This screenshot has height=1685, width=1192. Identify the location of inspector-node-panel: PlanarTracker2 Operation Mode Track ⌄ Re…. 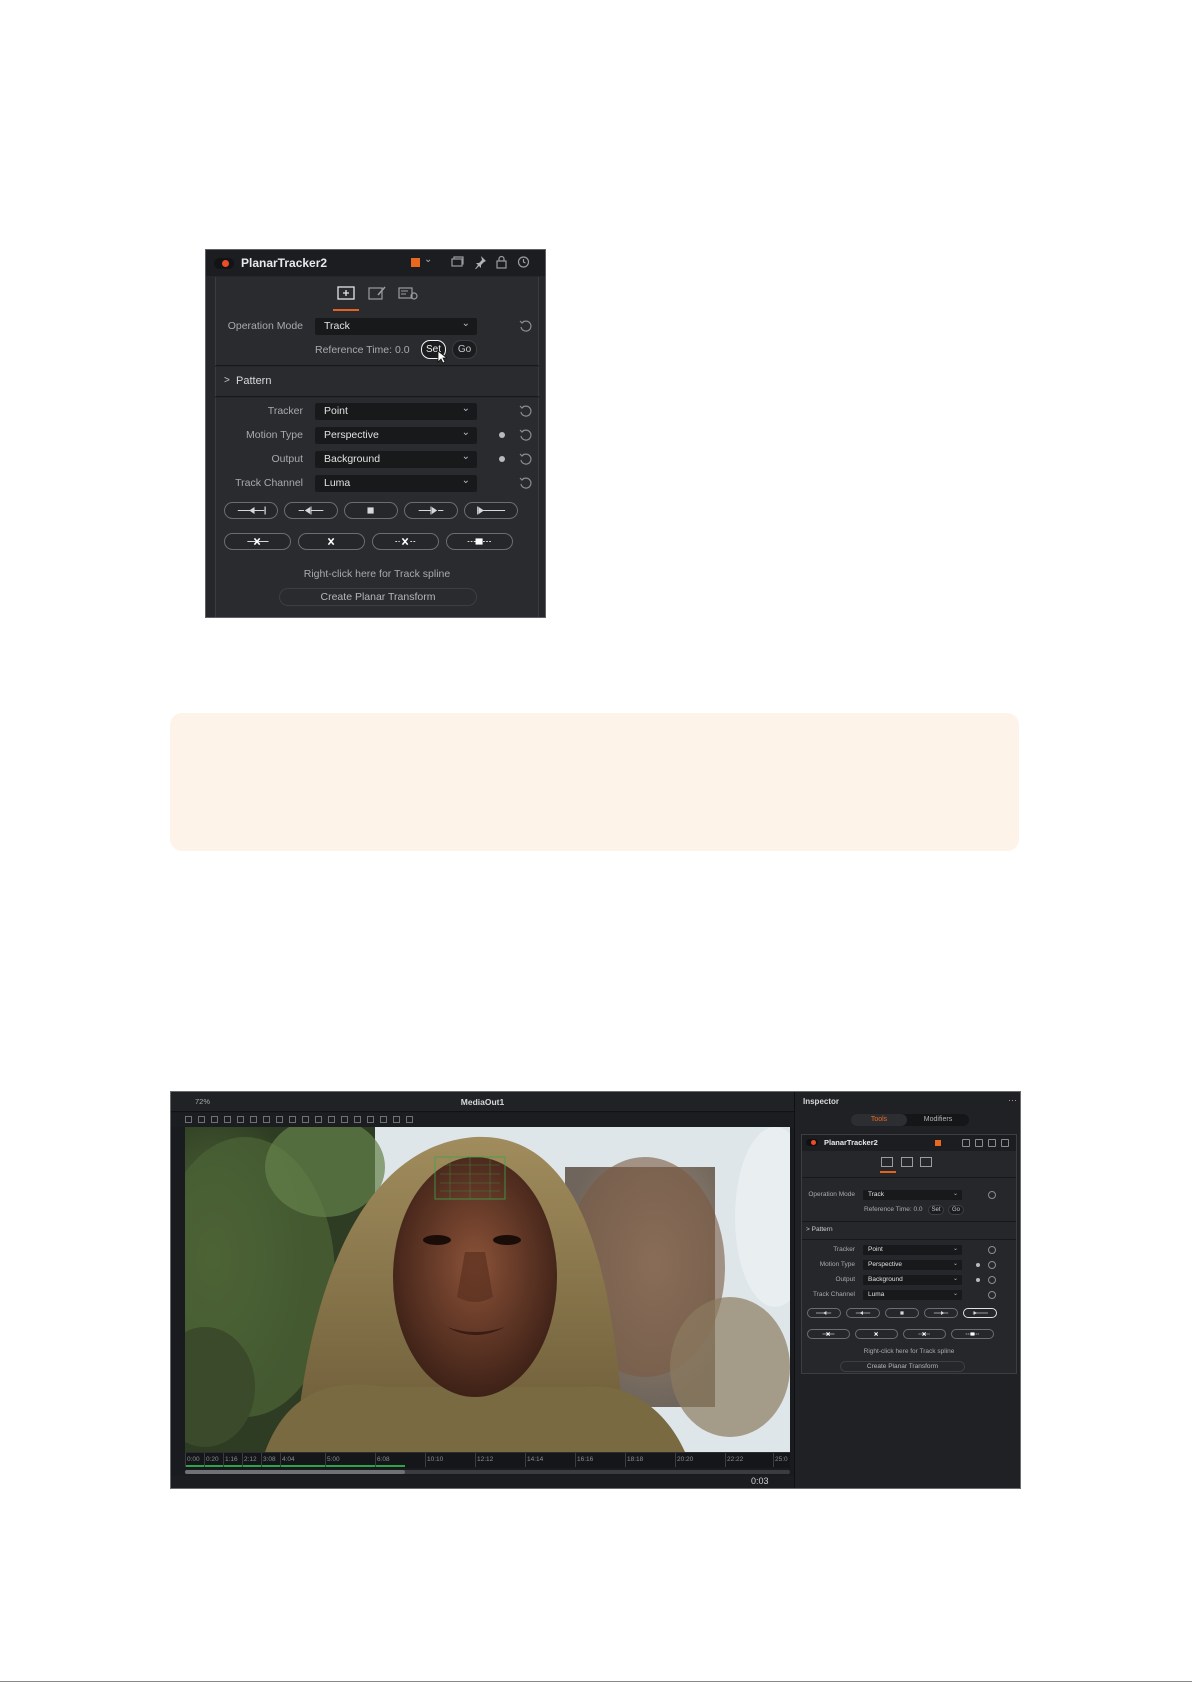
(909, 1254).